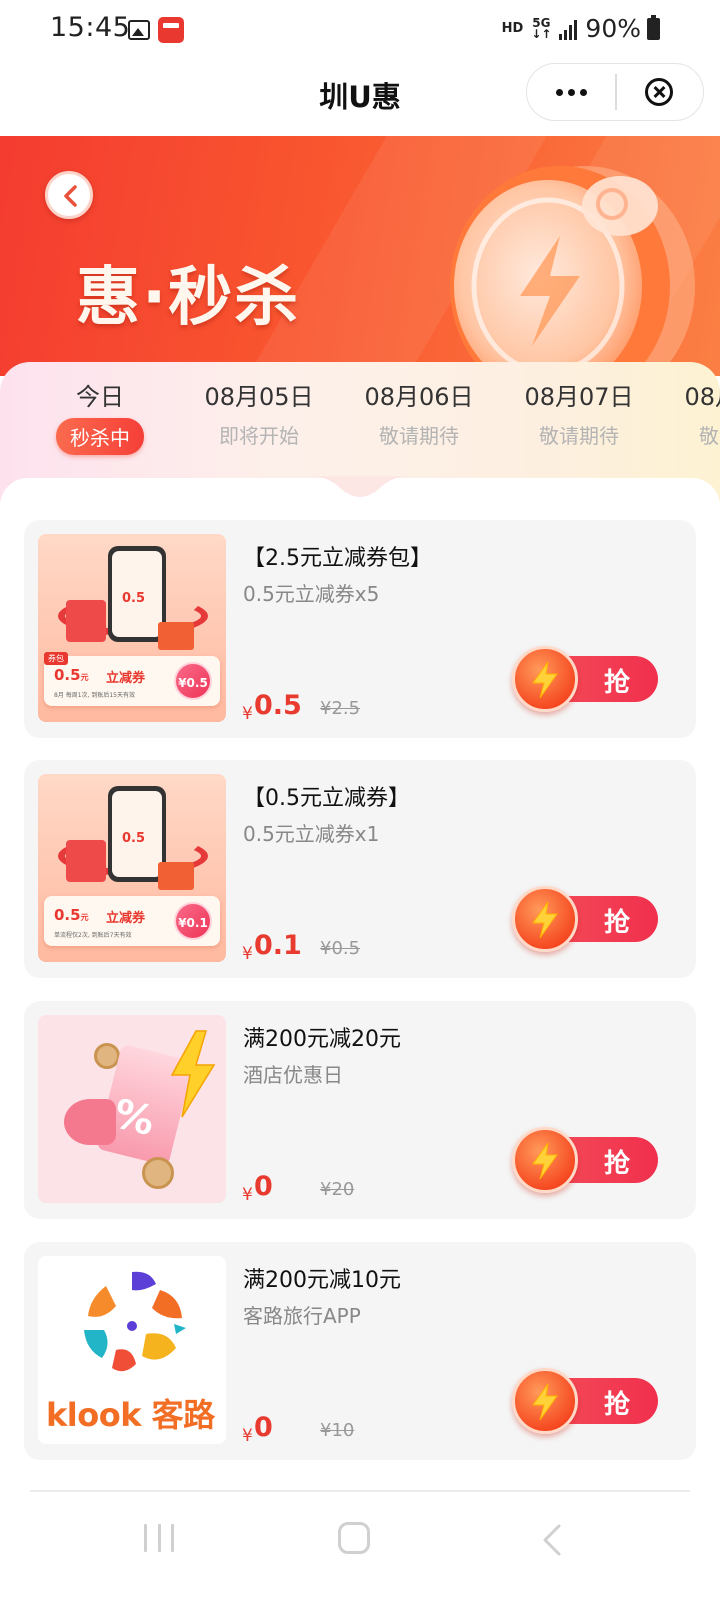  Describe the element at coordinates (130, 1415) in the screenshot. I see `klook-wordmark: klook 客路` at that location.